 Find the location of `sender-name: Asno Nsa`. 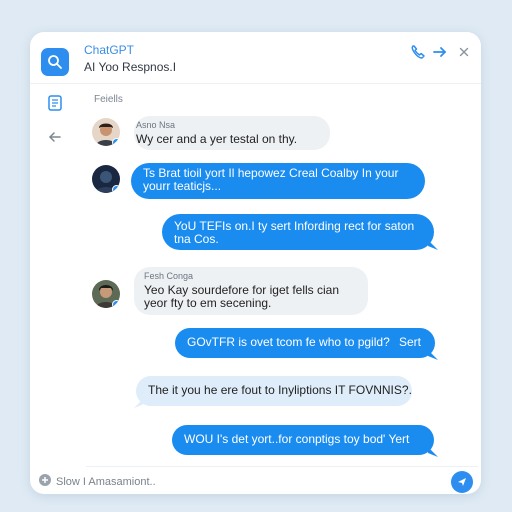

sender-name: Asno Nsa is located at coordinates (156, 125).